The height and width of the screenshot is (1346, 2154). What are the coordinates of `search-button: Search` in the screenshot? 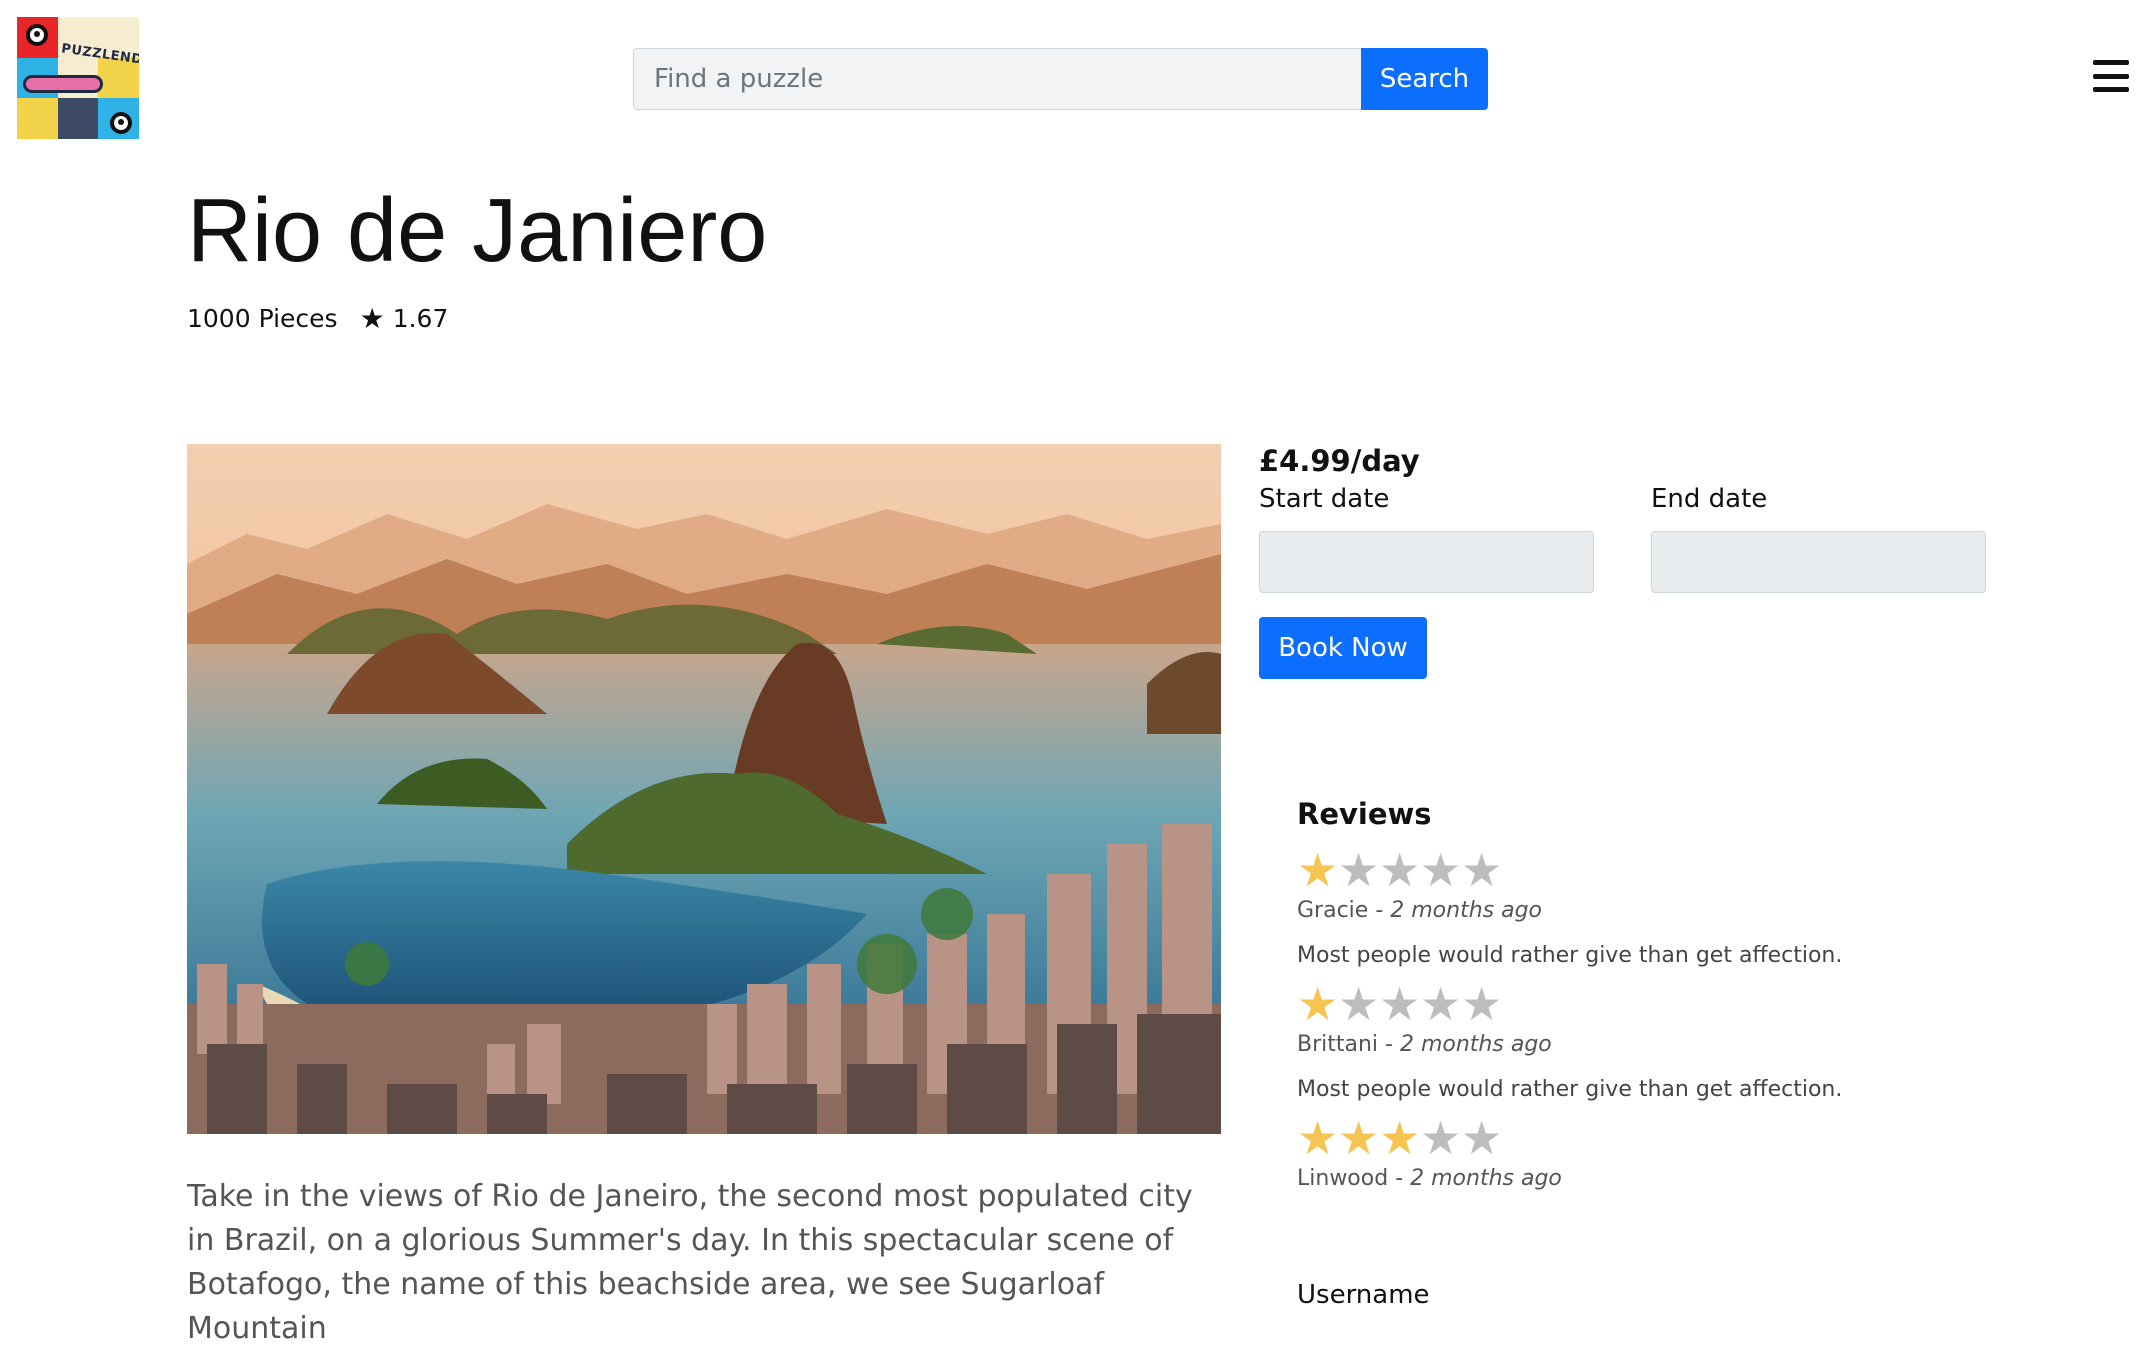 It's located at (1424, 79).